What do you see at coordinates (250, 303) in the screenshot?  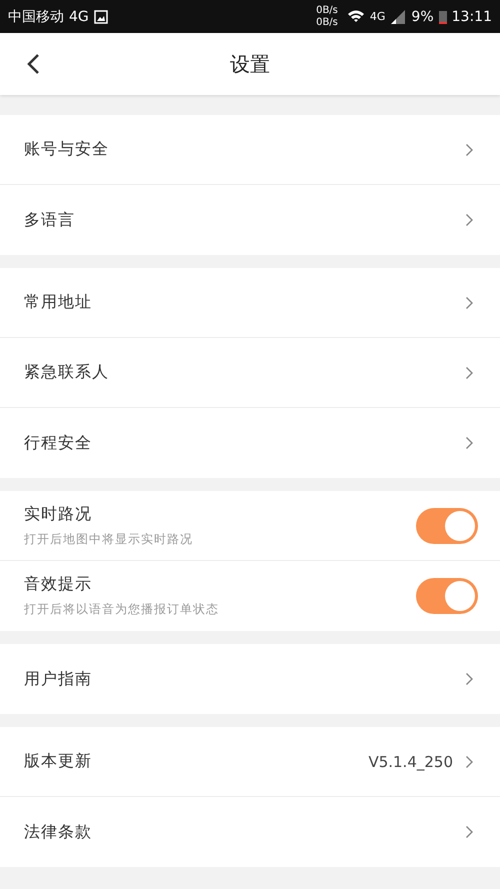 I see `settings-row: 常用地址` at bounding box center [250, 303].